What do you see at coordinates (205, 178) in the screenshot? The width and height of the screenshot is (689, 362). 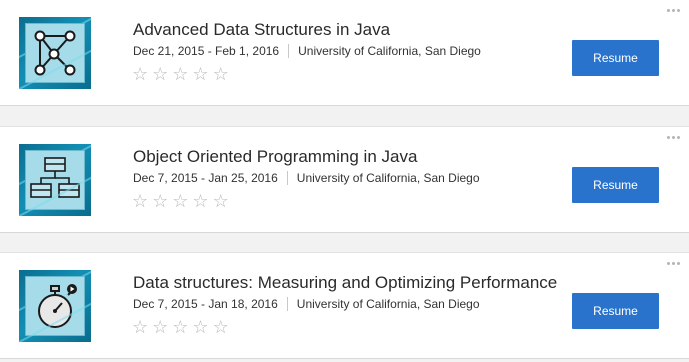 I see `course-dates: Dec 7, 2015 - Jan 25, 2016` at bounding box center [205, 178].